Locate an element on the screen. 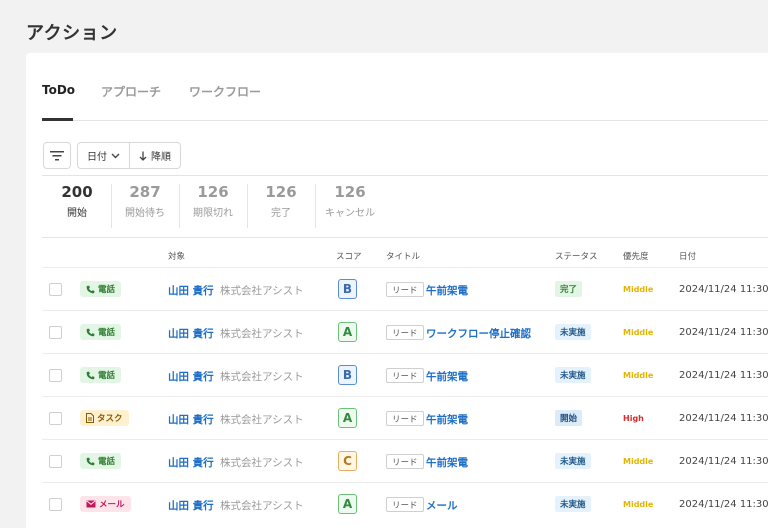  stat-label: 開始 is located at coordinates (77, 213).